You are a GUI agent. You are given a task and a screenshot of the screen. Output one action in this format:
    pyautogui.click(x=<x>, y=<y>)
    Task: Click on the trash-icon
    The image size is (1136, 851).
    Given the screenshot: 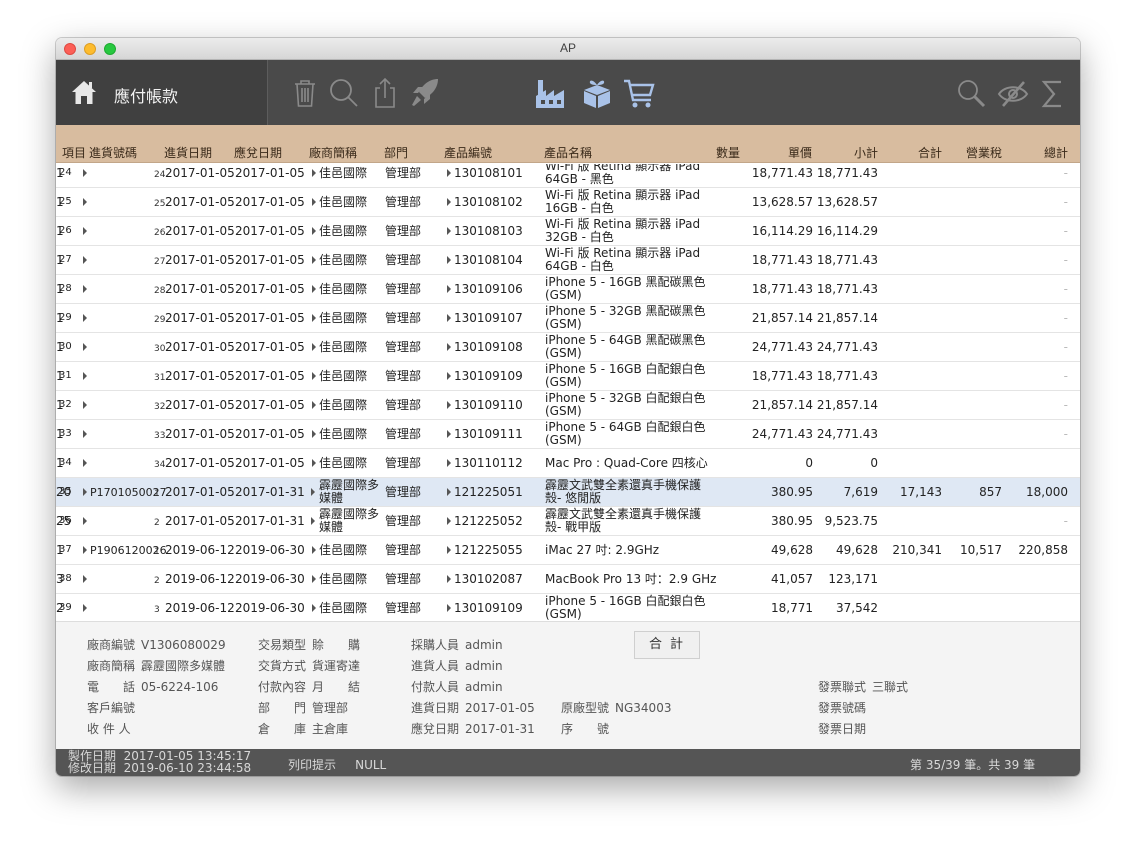 What is the action you would take?
    pyautogui.click(x=305, y=93)
    